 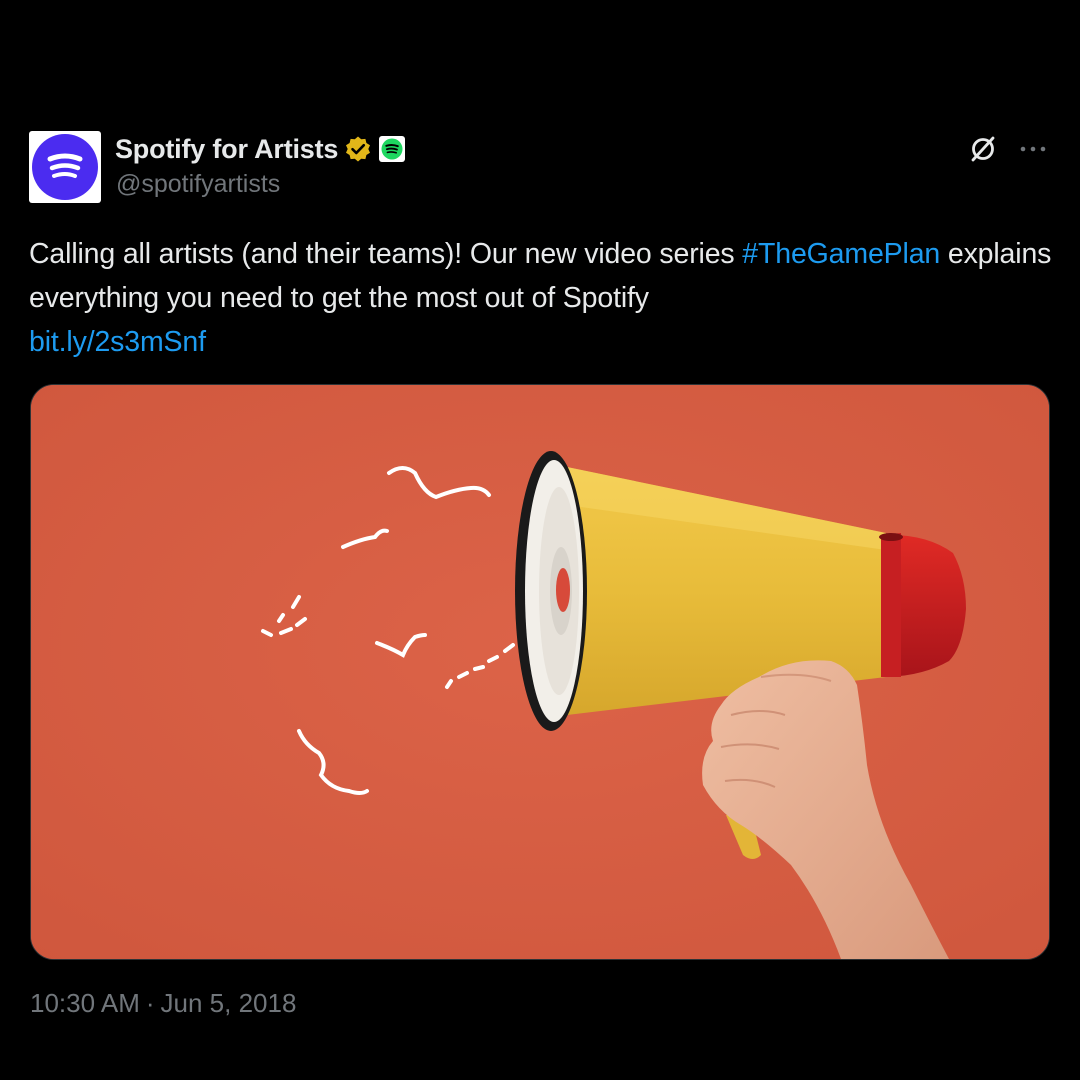 I want to click on verified-badge-icon, so click(x=358, y=149).